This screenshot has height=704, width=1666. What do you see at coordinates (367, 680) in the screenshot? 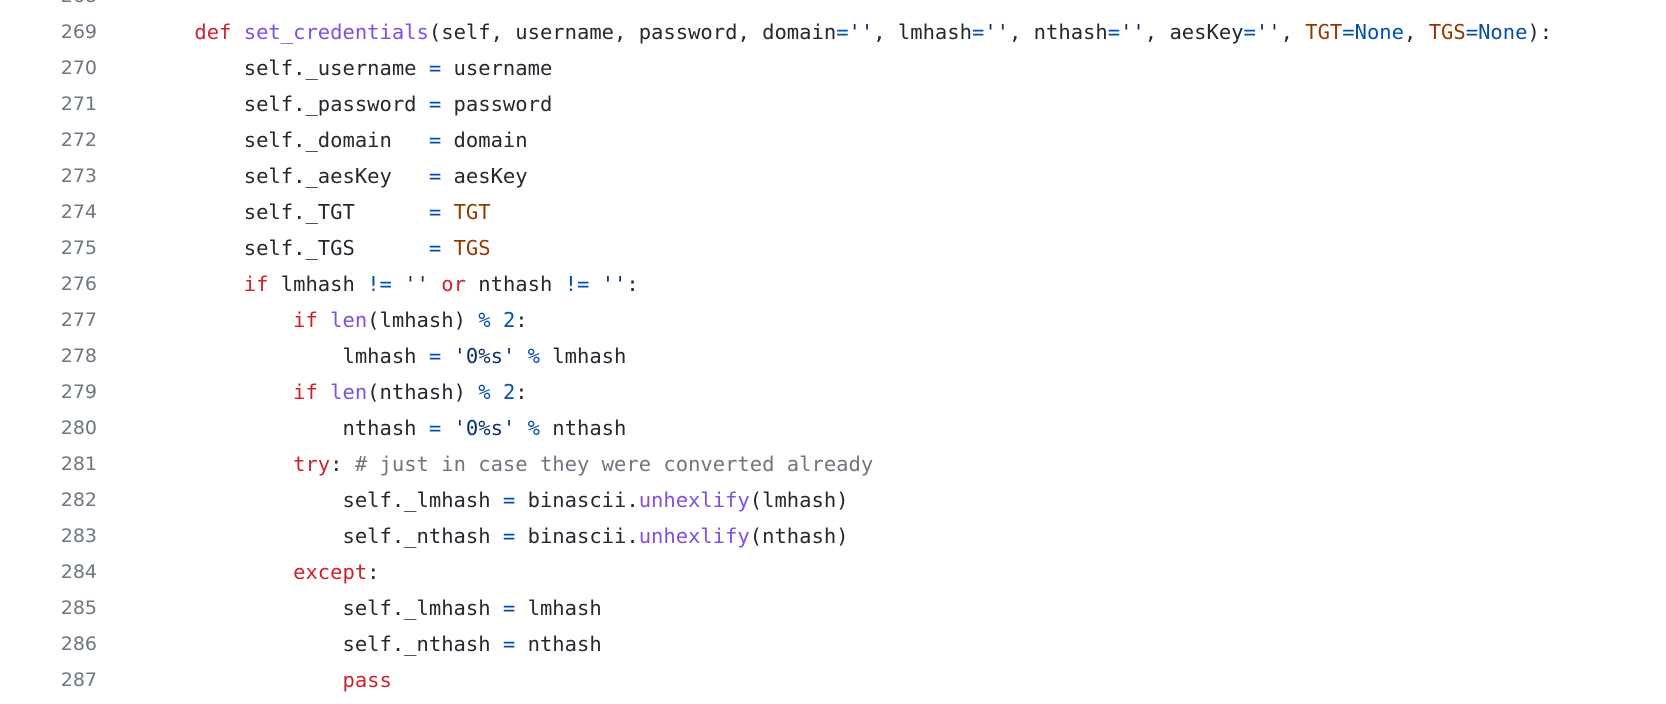
I see `code-token-kw: pass` at bounding box center [367, 680].